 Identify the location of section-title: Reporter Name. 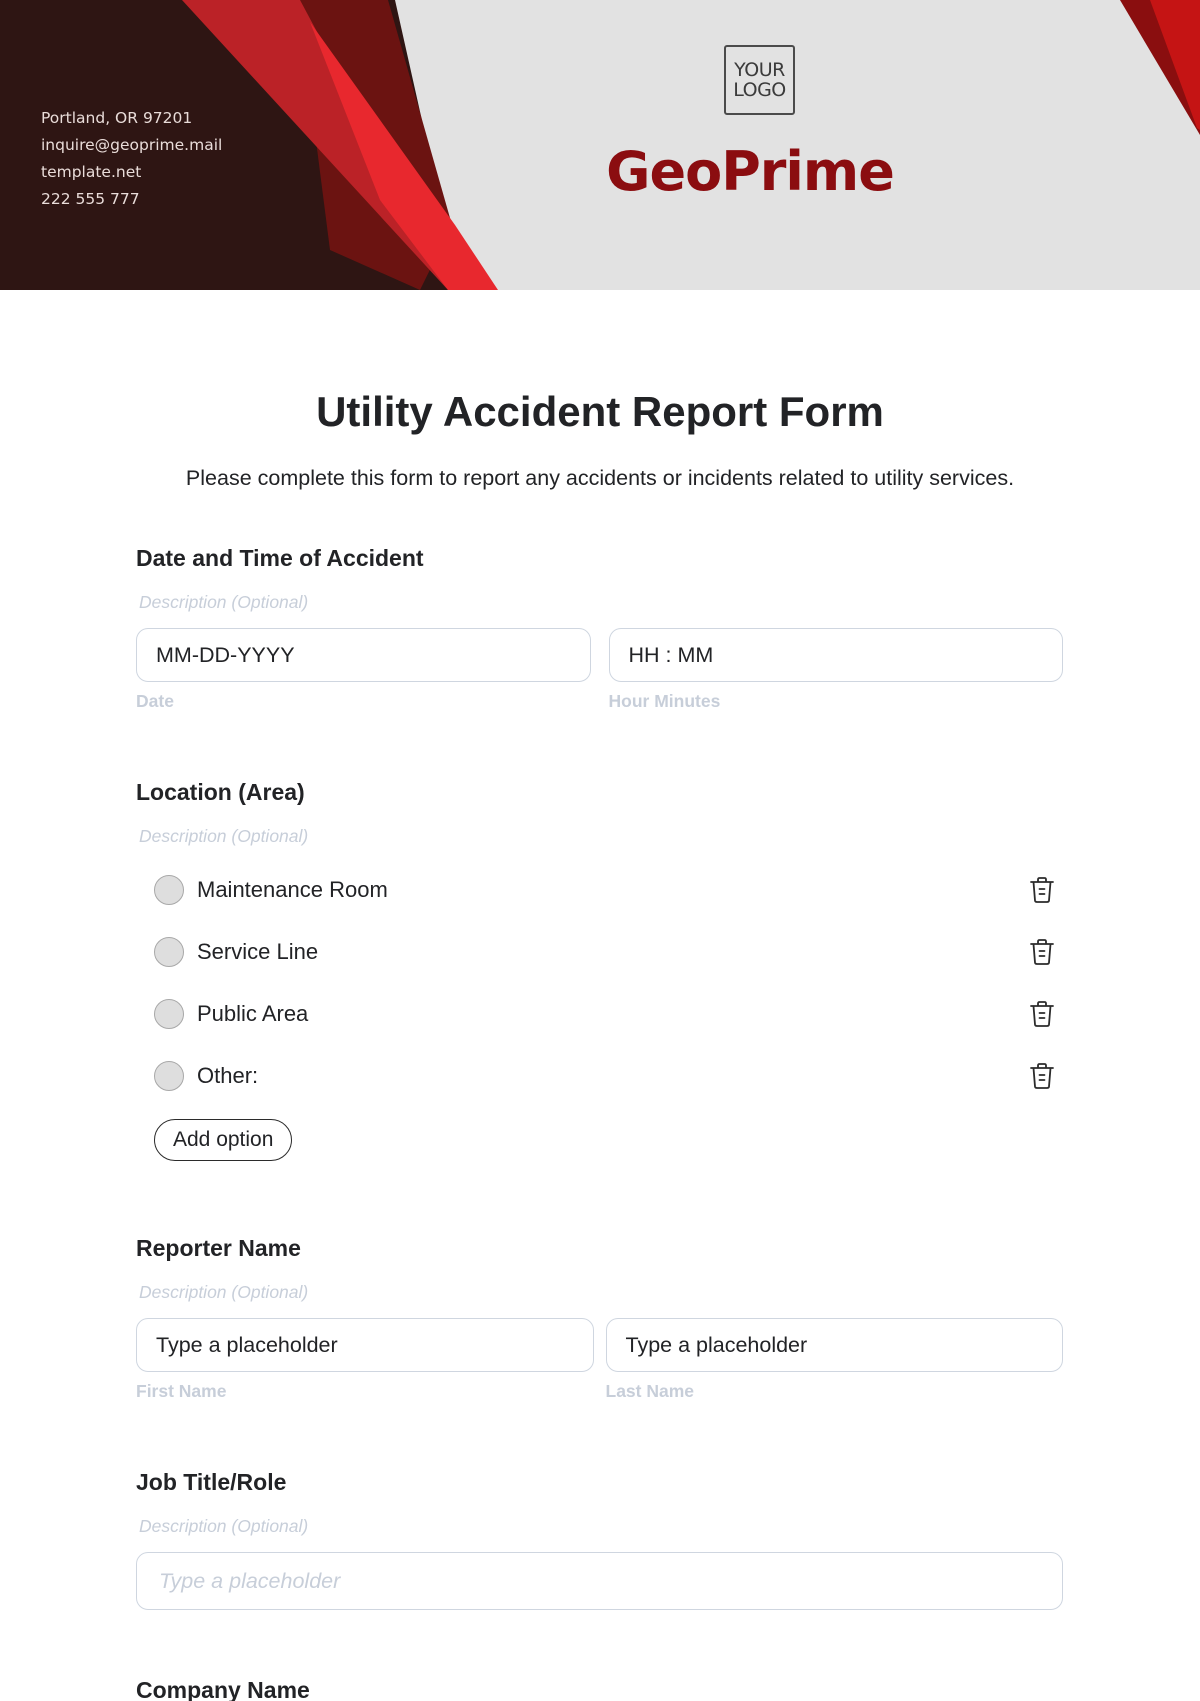
(218, 1248).